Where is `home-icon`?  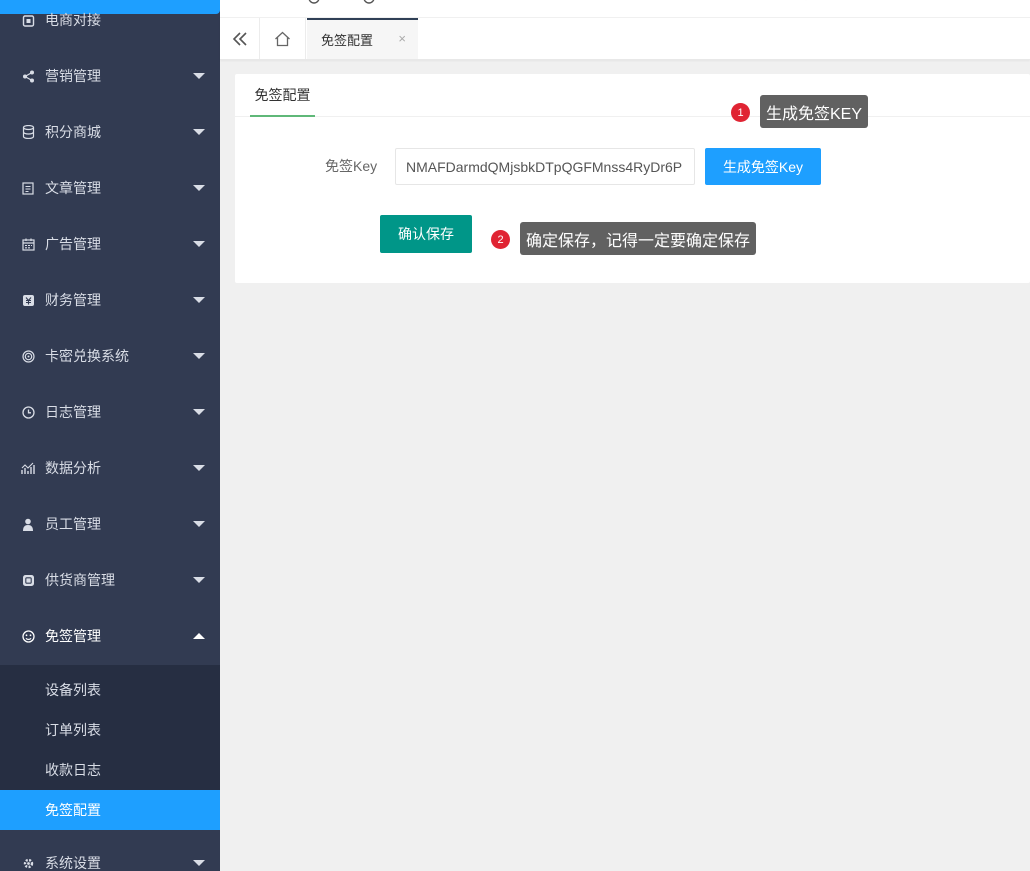
home-icon is located at coordinates (282, 38).